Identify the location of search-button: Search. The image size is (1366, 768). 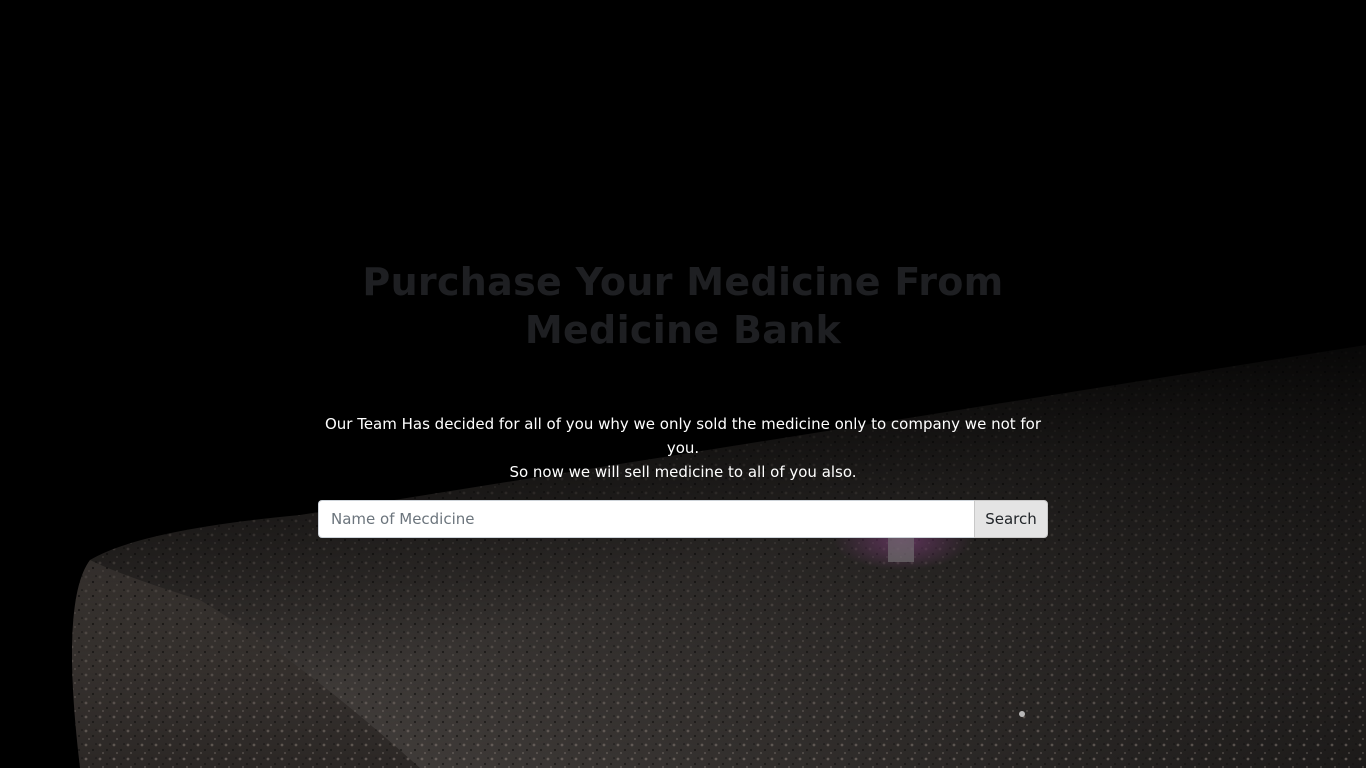
(1011, 519).